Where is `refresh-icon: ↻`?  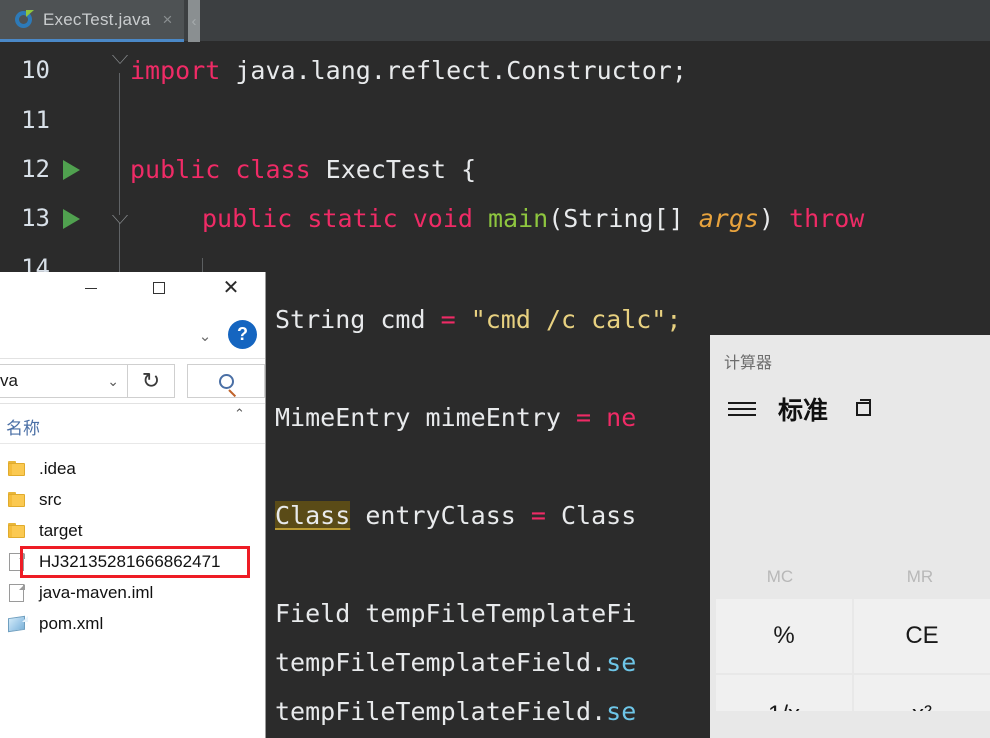 refresh-icon: ↻ is located at coordinates (151, 381).